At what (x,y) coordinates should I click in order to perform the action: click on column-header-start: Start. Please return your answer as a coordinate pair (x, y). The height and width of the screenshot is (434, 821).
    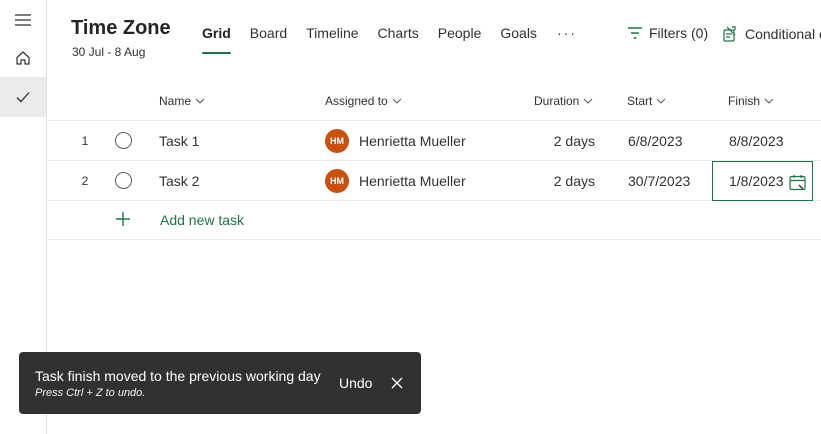
    Looking at the image, I should click on (646, 101).